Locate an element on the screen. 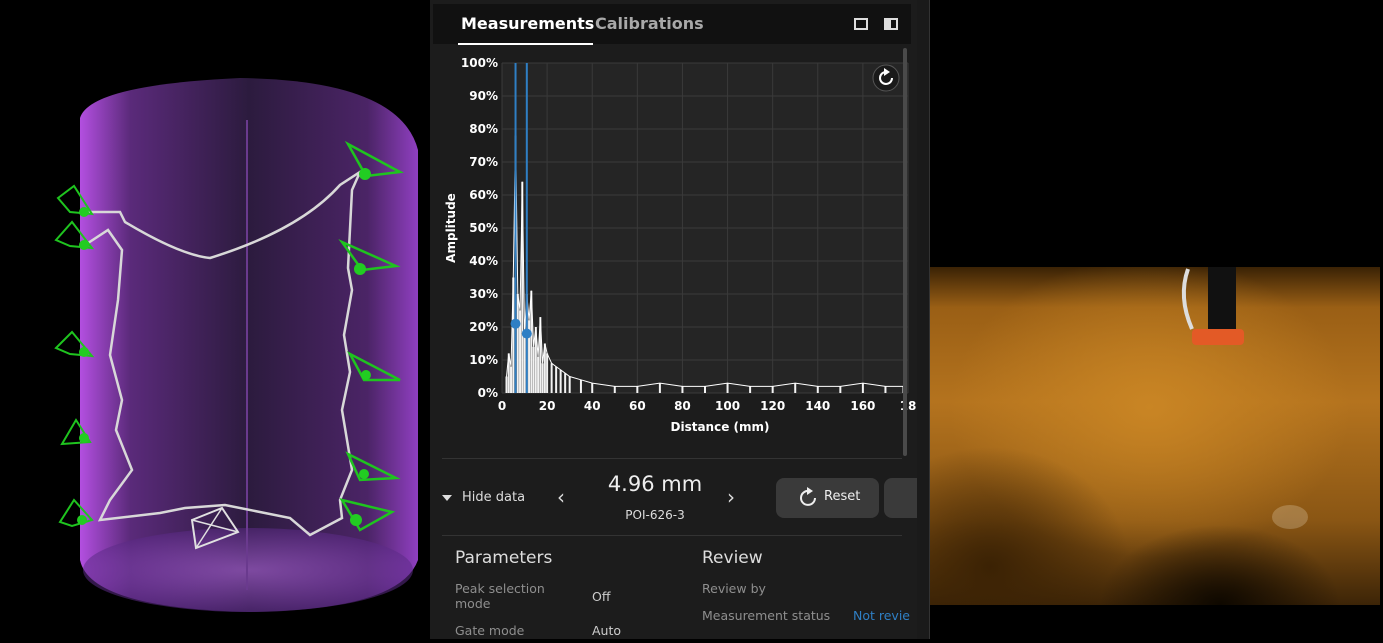  x-tick-label: 20 is located at coordinates (547, 406).